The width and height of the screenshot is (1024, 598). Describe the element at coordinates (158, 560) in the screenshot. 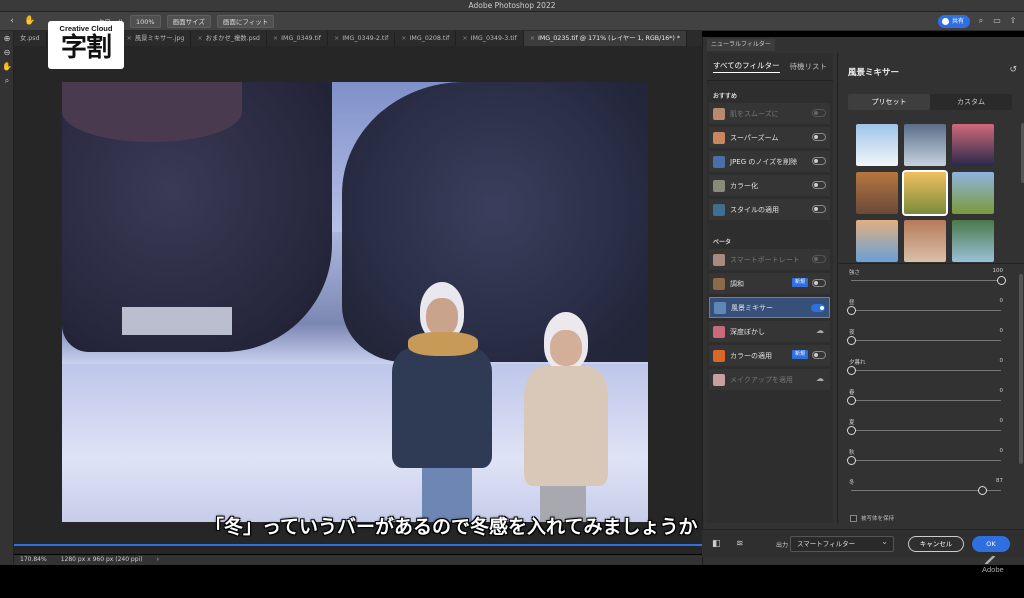

I see `status-chevron-icon: ›` at that location.